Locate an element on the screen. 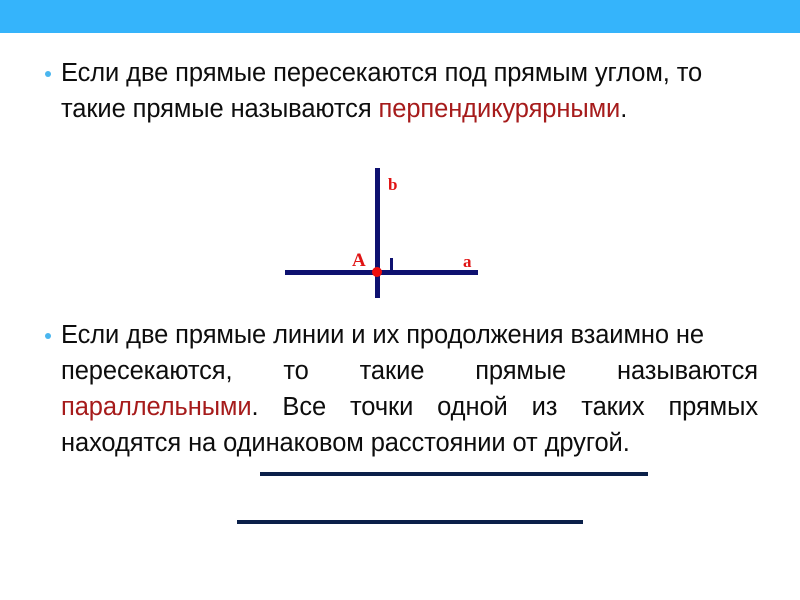 This screenshot has height=600, width=800. paragraph-1-highlight-perpendicular: перпендикурярными is located at coordinates (499, 109).